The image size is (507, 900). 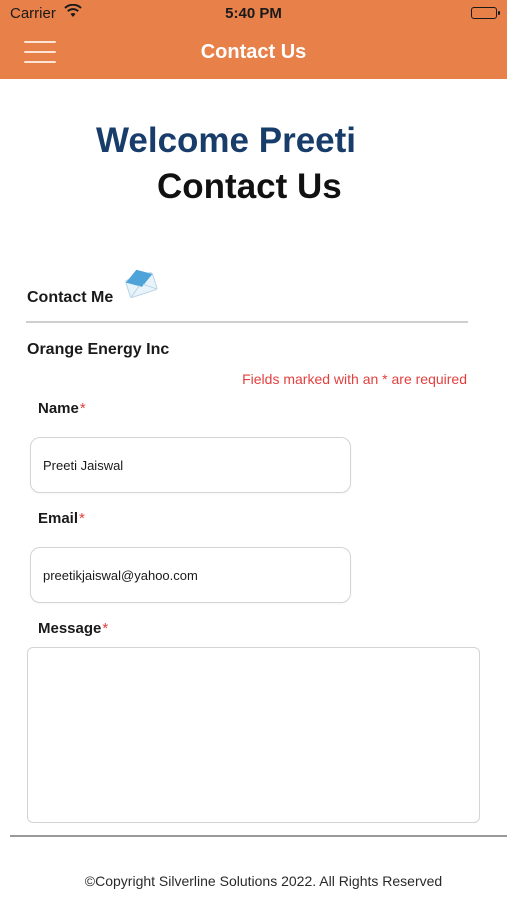 I want to click on status-time: 5:40 PM, so click(x=253, y=13).